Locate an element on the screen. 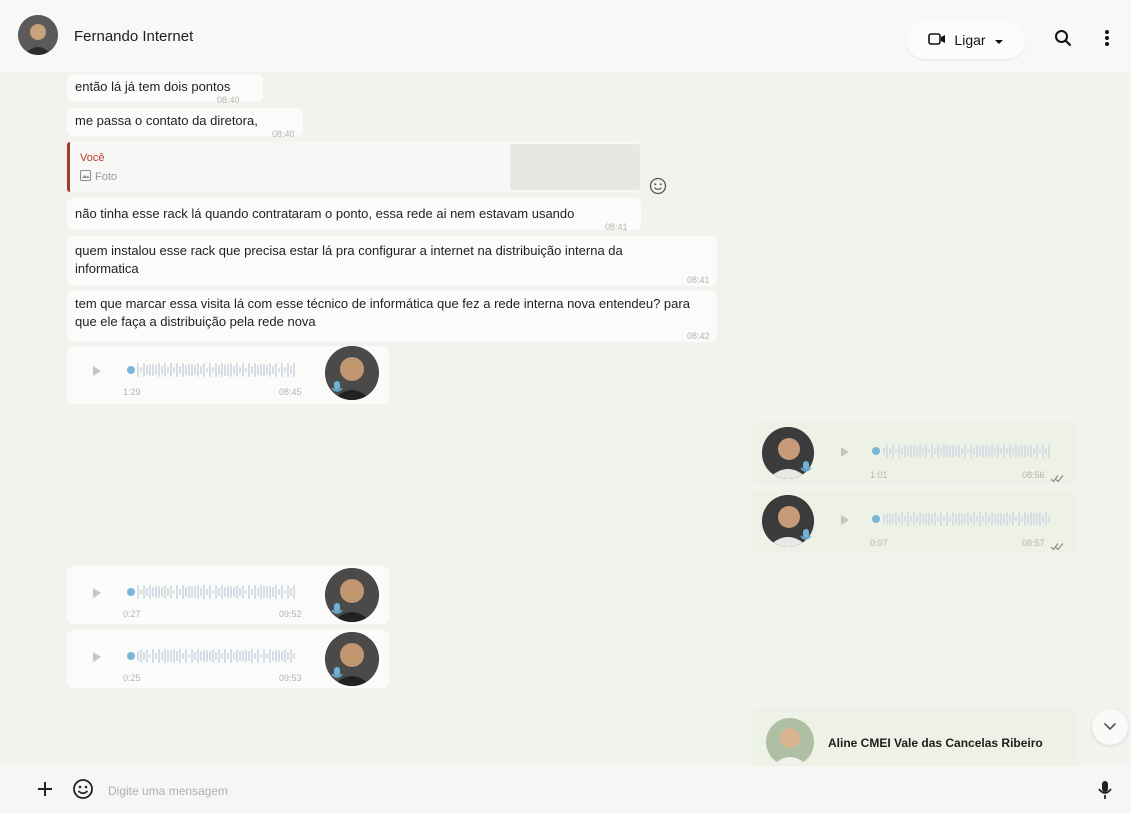 The width and height of the screenshot is (1131, 814). attach-button is located at coordinates (45, 789).